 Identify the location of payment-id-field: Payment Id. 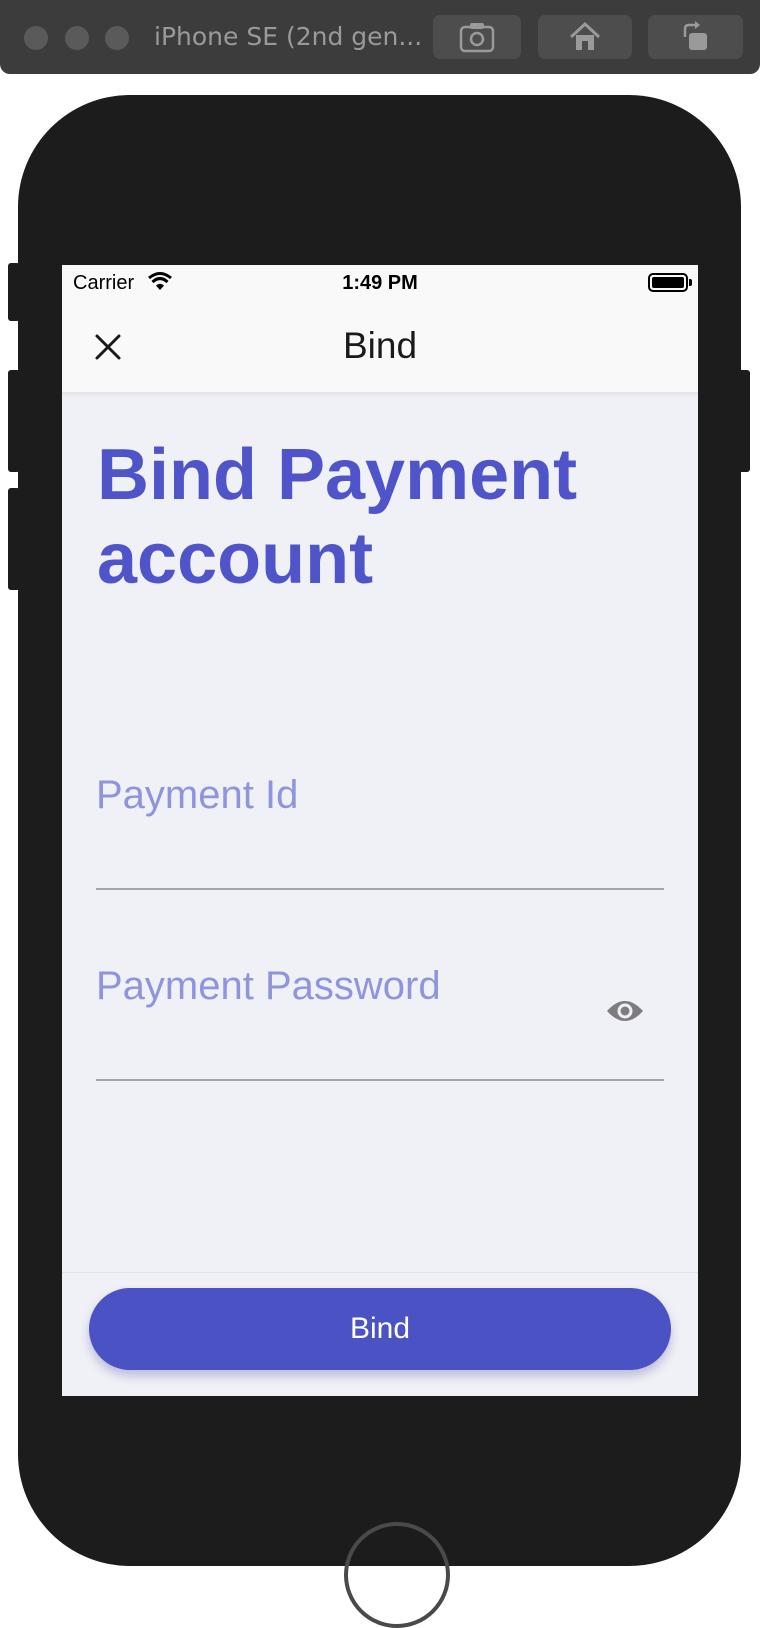
(380, 832).